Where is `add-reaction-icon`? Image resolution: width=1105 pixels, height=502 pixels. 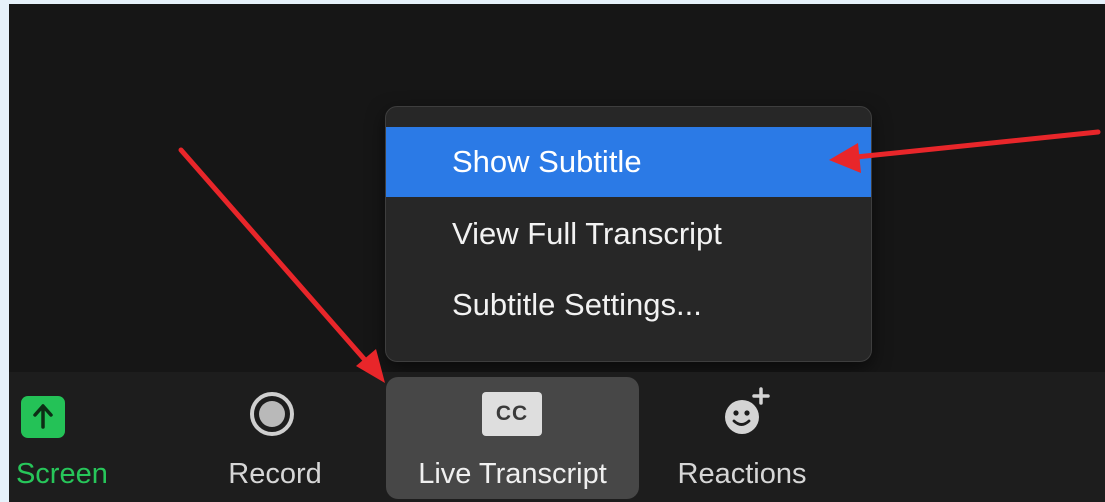
add-reaction-icon is located at coordinates (747, 410).